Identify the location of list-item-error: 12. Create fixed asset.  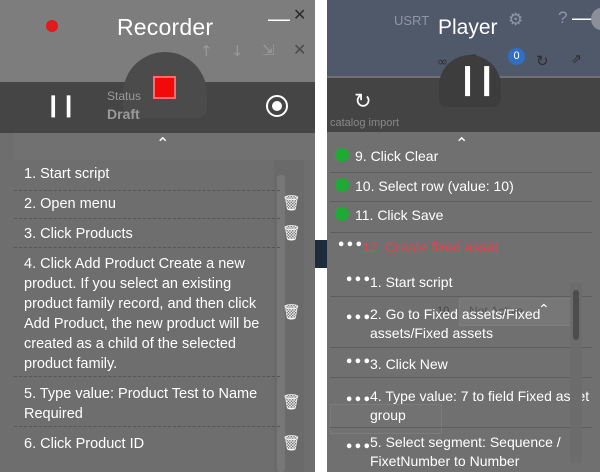
(479, 247).